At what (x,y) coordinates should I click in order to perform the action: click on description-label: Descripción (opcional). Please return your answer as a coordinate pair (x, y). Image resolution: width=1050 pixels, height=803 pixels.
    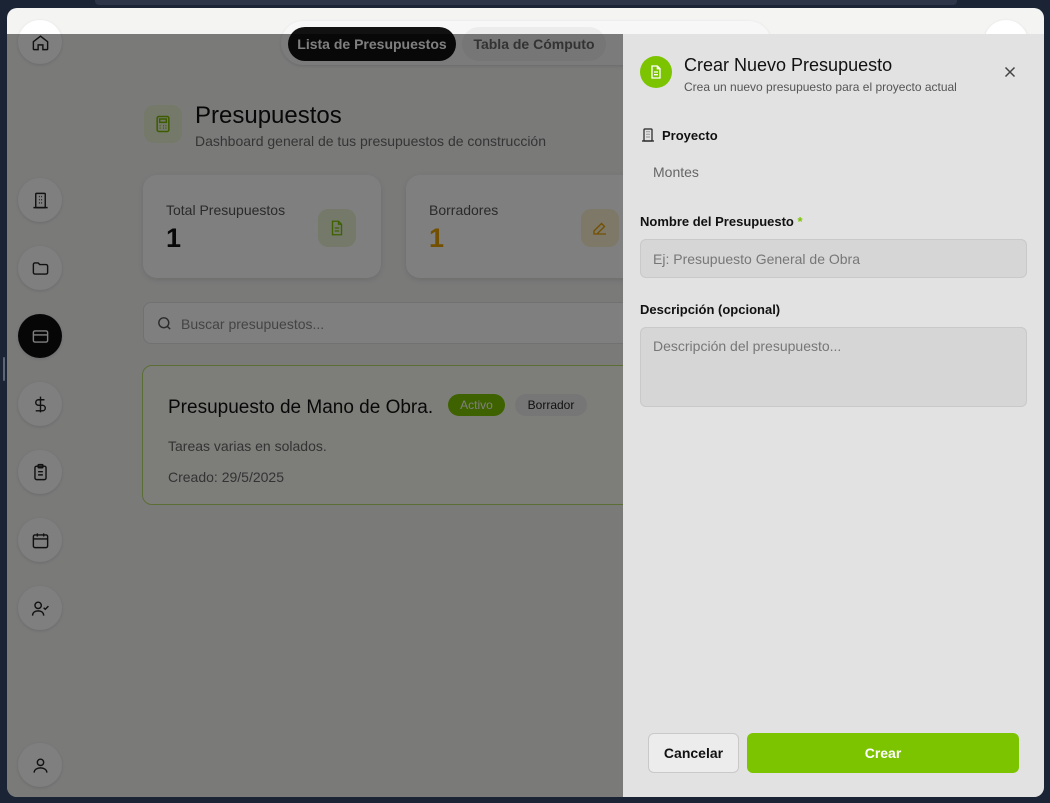
    Looking at the image, I should click on (710, 309).